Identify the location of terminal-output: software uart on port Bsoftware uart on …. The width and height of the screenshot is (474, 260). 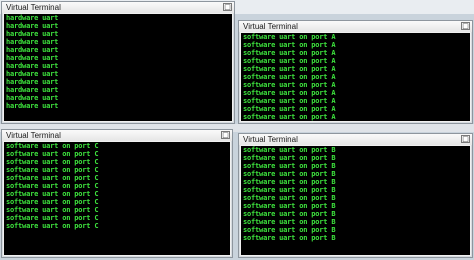
(289, 194).